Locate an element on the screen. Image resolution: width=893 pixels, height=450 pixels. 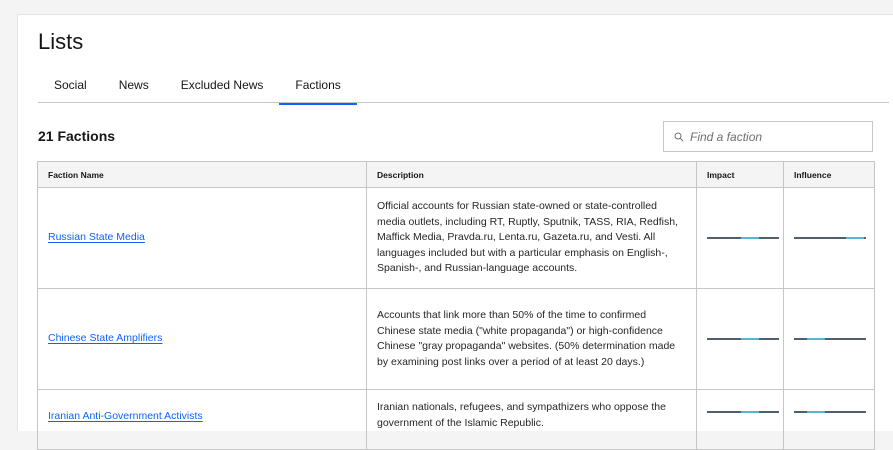
faction-search is located at coordinates (768, 136).